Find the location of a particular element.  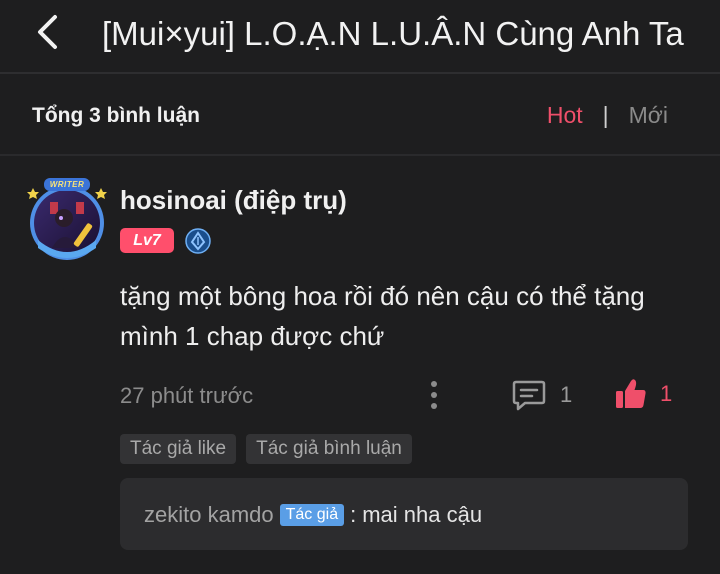

more-options-button is located at coordinates (434, 395).